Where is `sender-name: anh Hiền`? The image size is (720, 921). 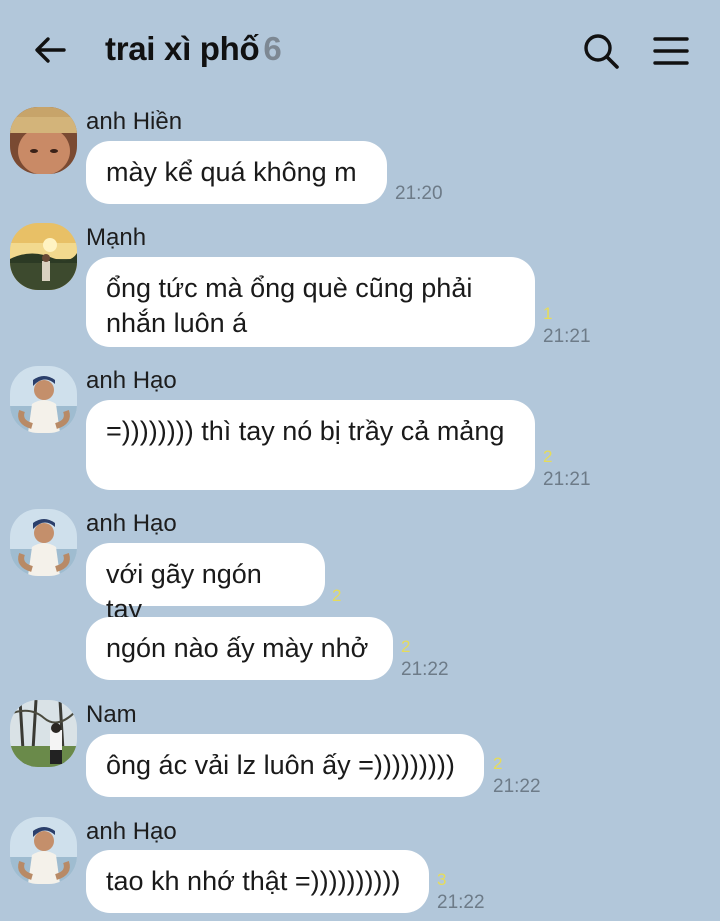 sender-name: anh Hiền is located at coordinates (134, 121).